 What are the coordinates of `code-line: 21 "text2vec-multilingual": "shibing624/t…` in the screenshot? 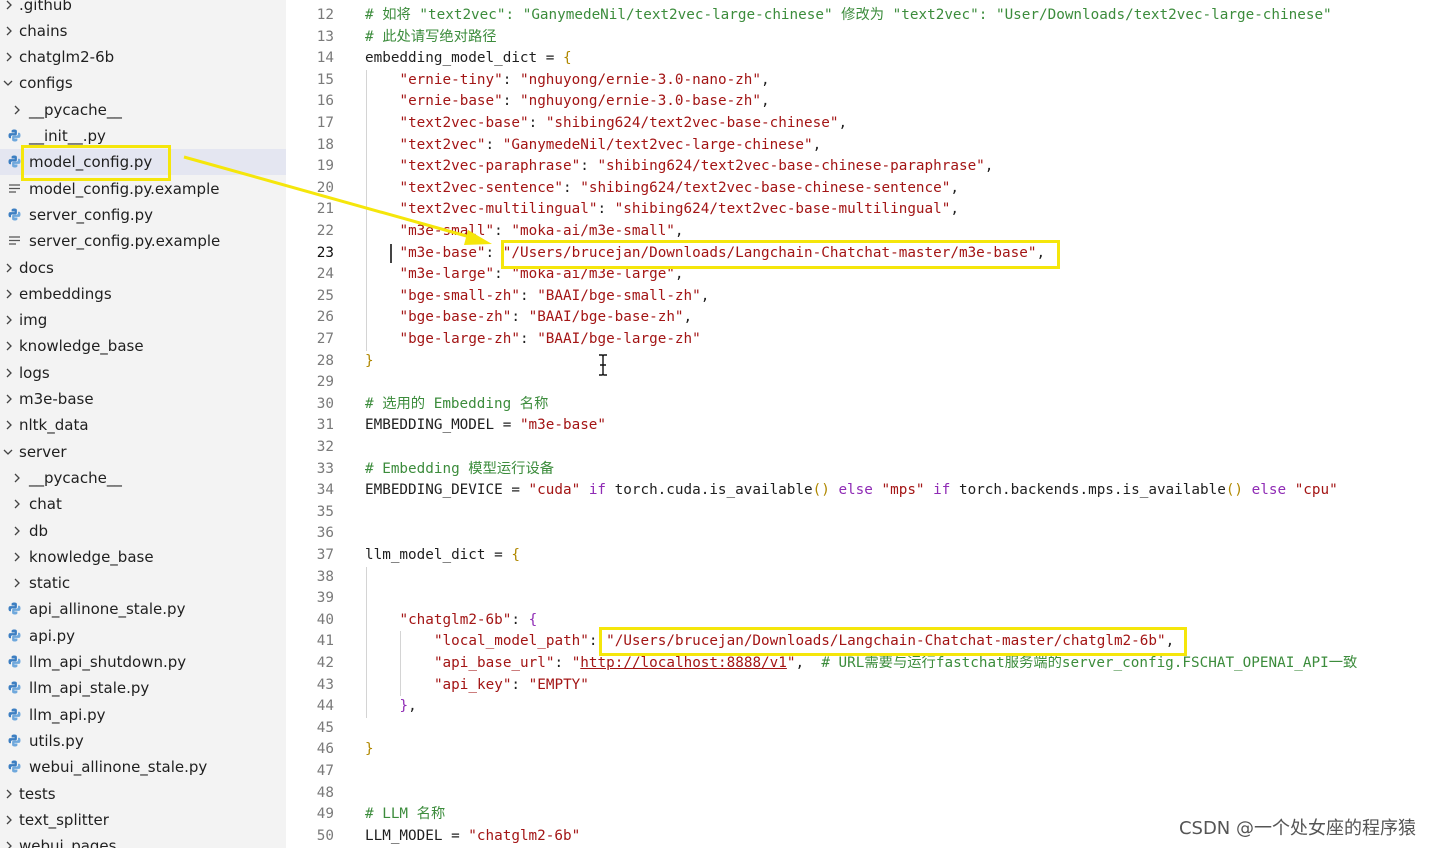 It's located at (859, 210).